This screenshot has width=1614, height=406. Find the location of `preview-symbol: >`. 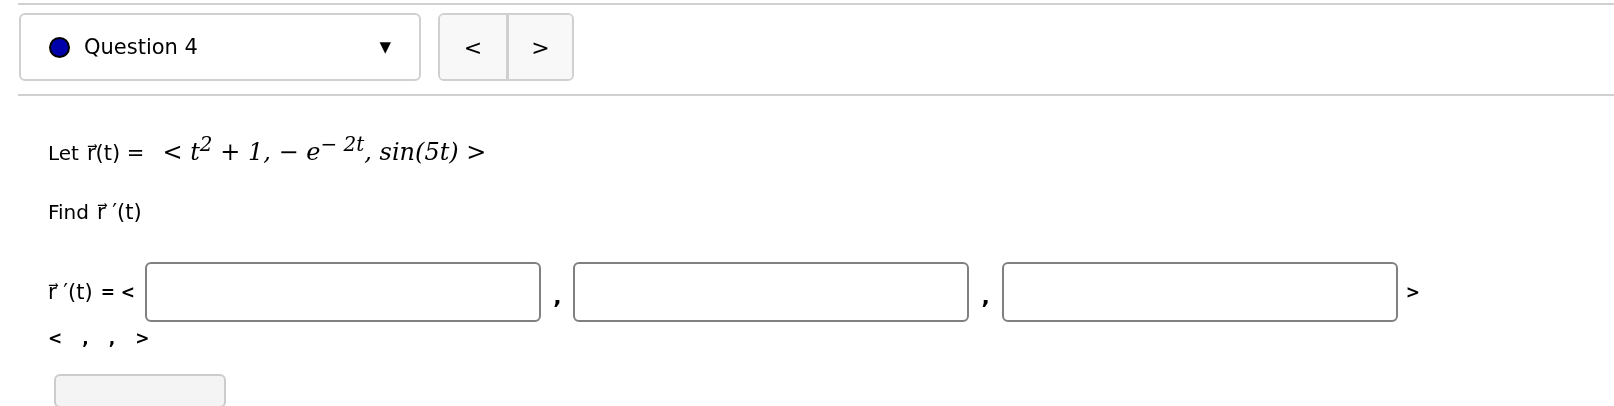

preview-symbol: > is located at coordinates (142, 338).